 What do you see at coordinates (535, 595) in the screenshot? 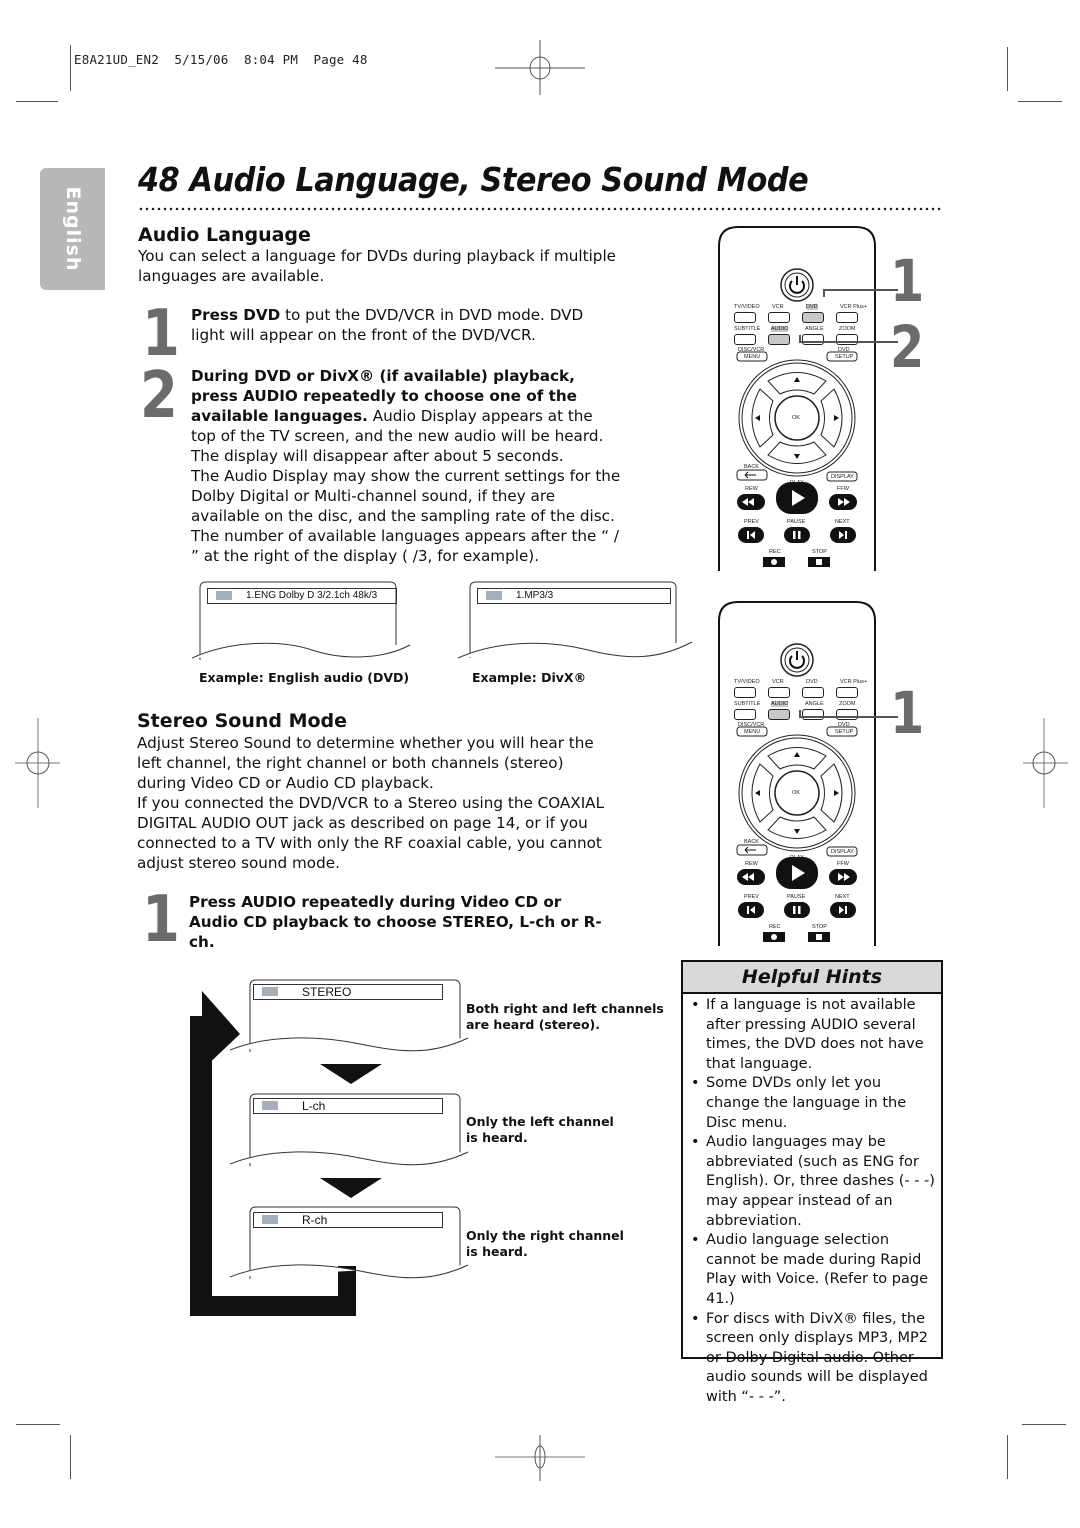
I see `osd-text: 1.MP3/3` at bounding box center [535, 595].